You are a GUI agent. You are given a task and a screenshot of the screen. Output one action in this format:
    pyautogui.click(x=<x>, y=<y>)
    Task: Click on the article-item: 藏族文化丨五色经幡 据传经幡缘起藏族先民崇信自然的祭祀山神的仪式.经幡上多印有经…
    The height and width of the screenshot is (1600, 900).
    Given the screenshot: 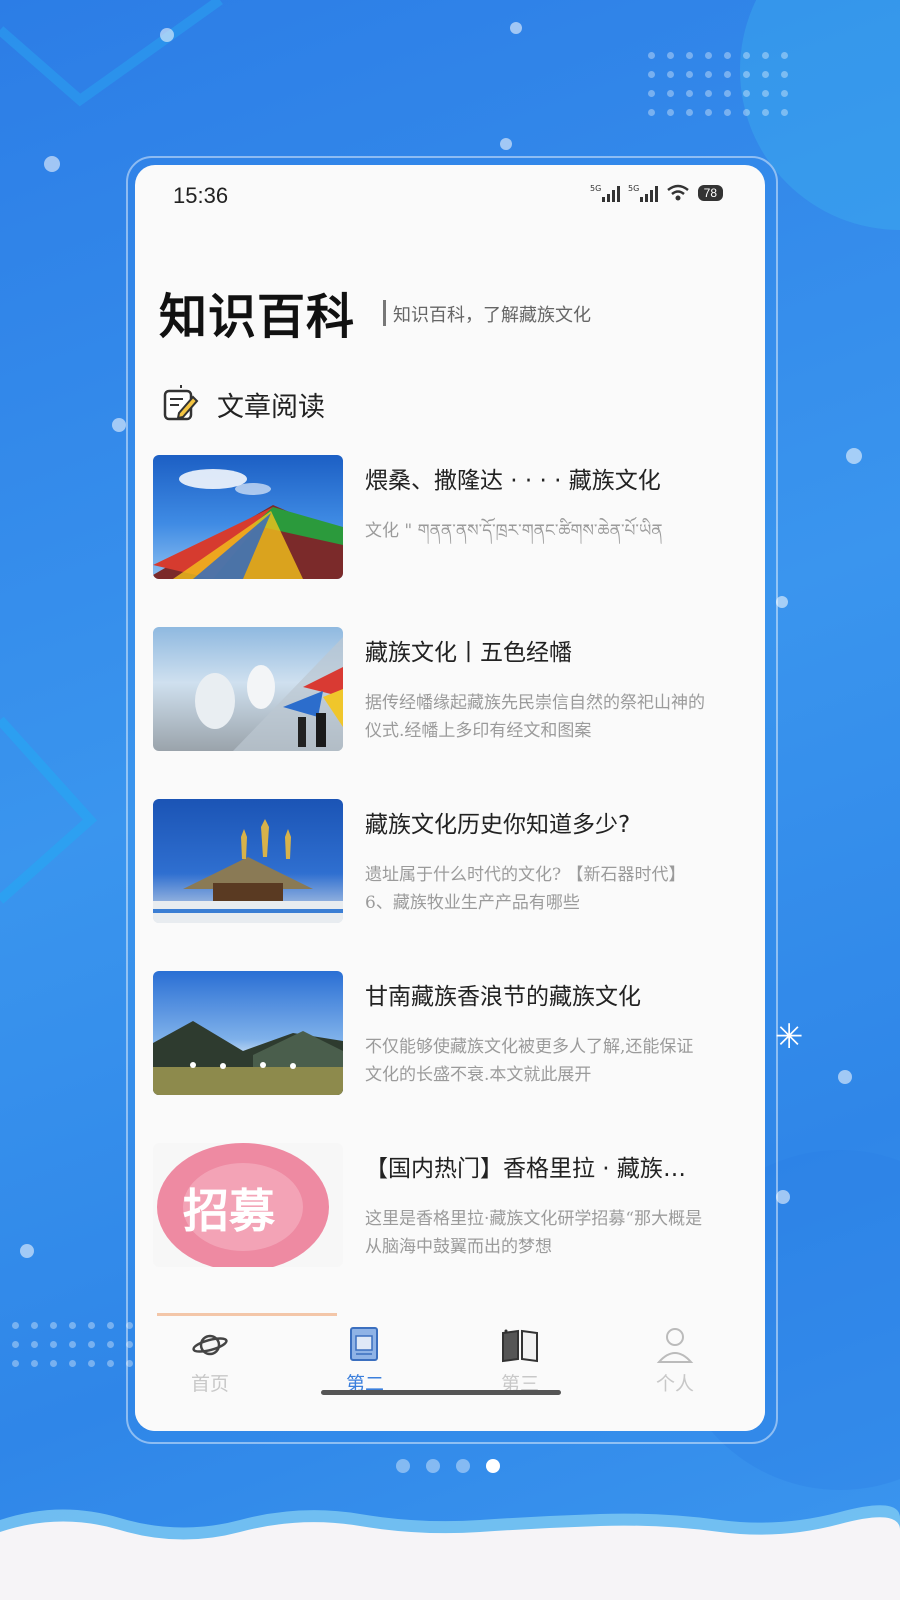 What is the action you would take?
    pyautogui.click(x=433, y=713)
    